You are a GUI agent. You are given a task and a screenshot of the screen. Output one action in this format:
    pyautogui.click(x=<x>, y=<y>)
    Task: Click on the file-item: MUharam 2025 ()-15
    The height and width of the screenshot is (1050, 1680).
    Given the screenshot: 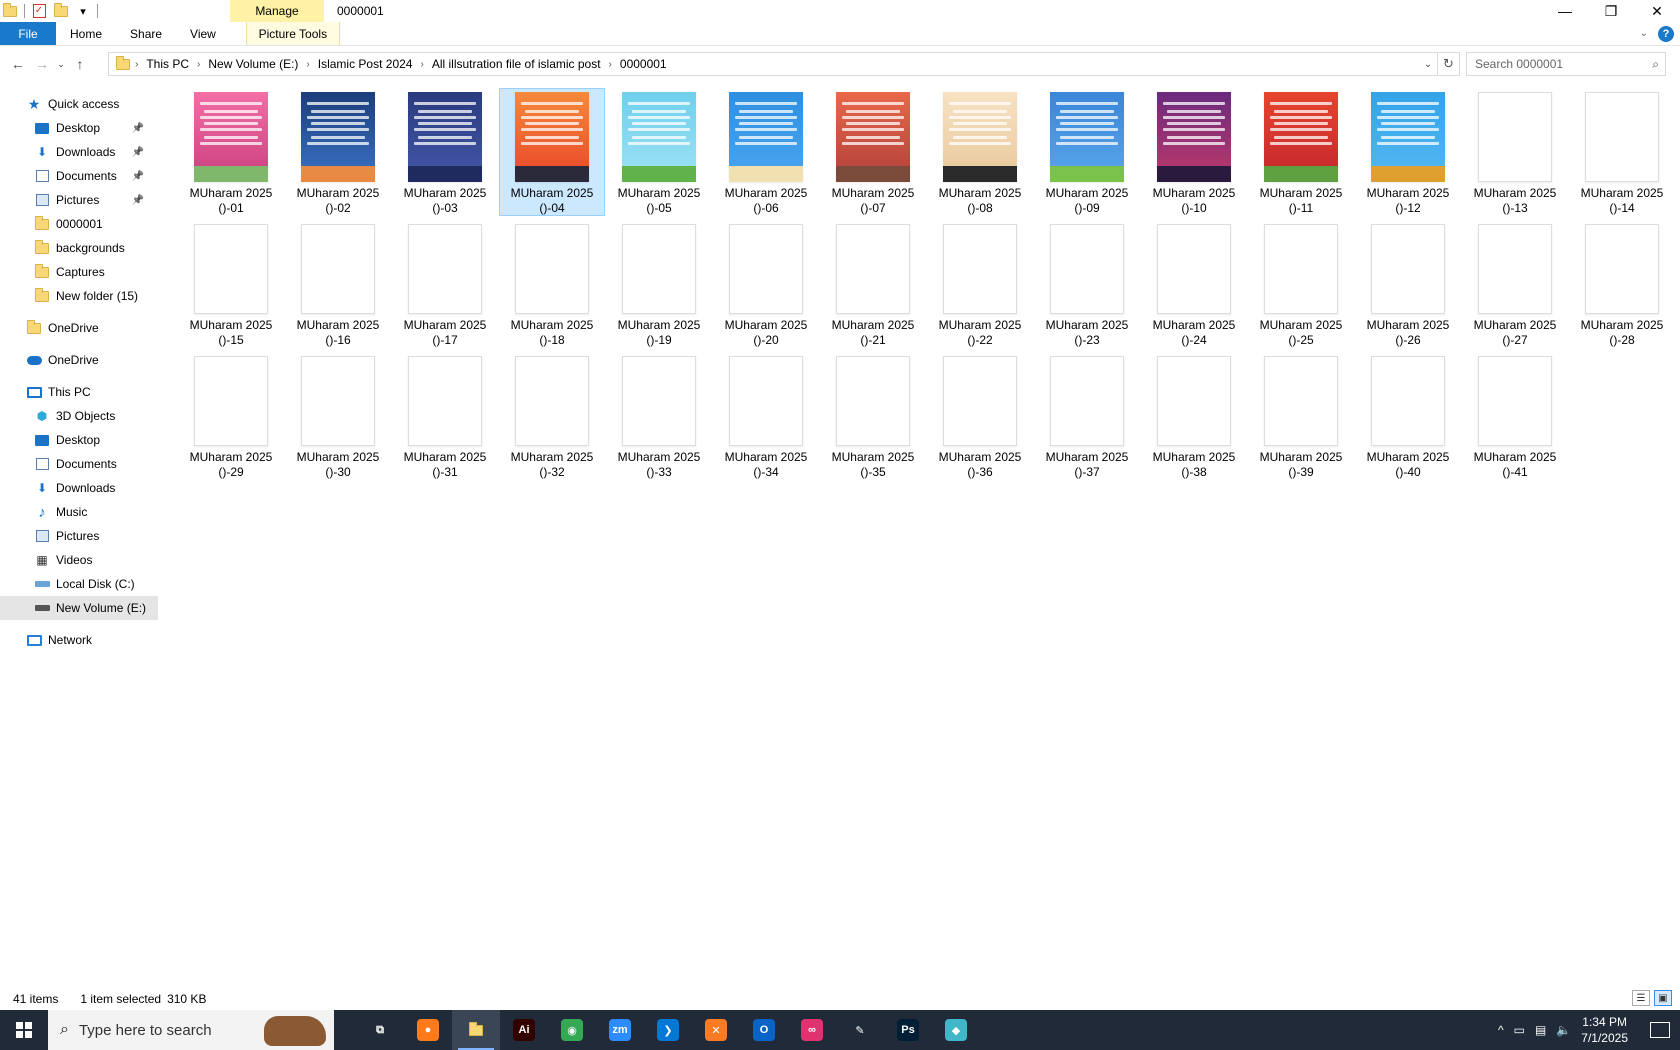 What is the action you would take?
    pyautogui.click(x=231, y=284)
    